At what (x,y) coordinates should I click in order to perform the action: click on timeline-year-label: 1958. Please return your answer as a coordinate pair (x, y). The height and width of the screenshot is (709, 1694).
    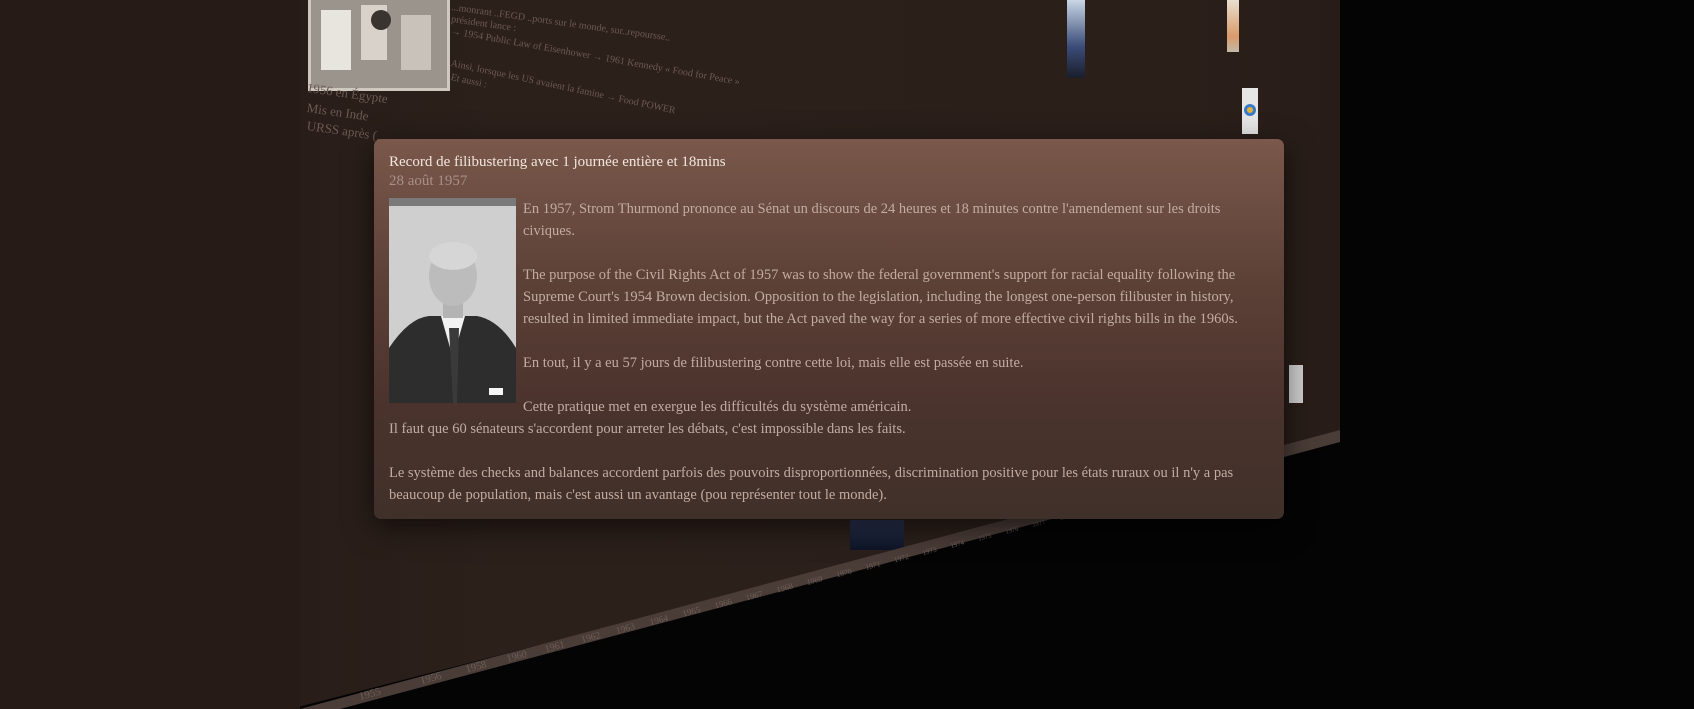
    Looking at the image, I should click on (476, 667).